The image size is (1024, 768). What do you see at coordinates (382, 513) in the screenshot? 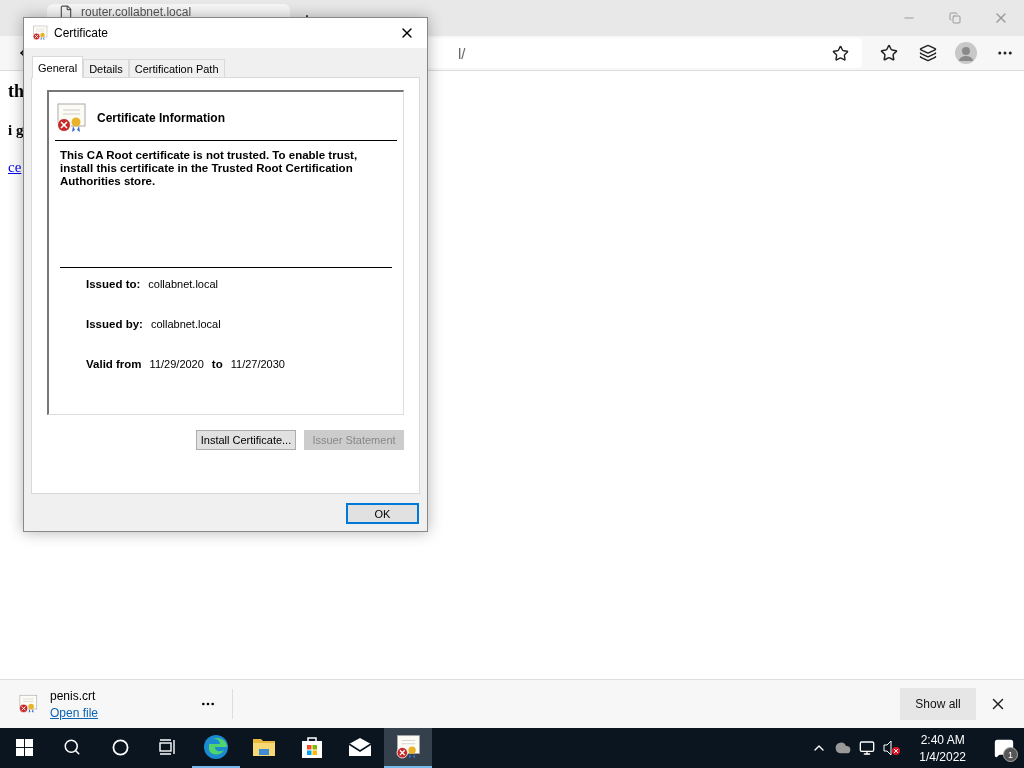
I see `ok-button: OK` at bounding box center [382, 513].